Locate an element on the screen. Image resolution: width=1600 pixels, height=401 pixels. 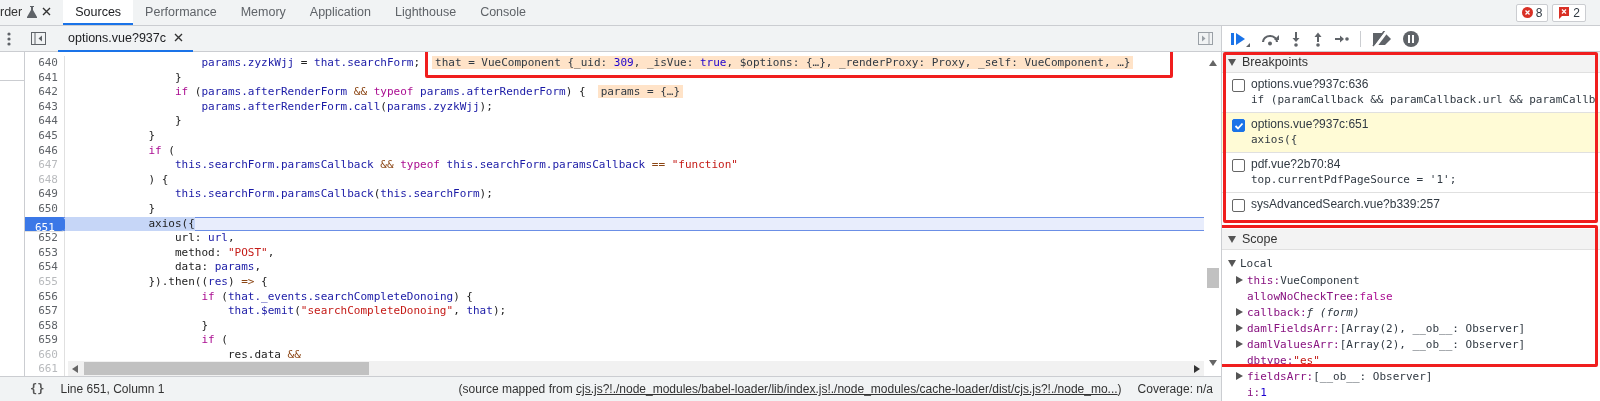
line-number: 642 is located at coordinates (45, 92).